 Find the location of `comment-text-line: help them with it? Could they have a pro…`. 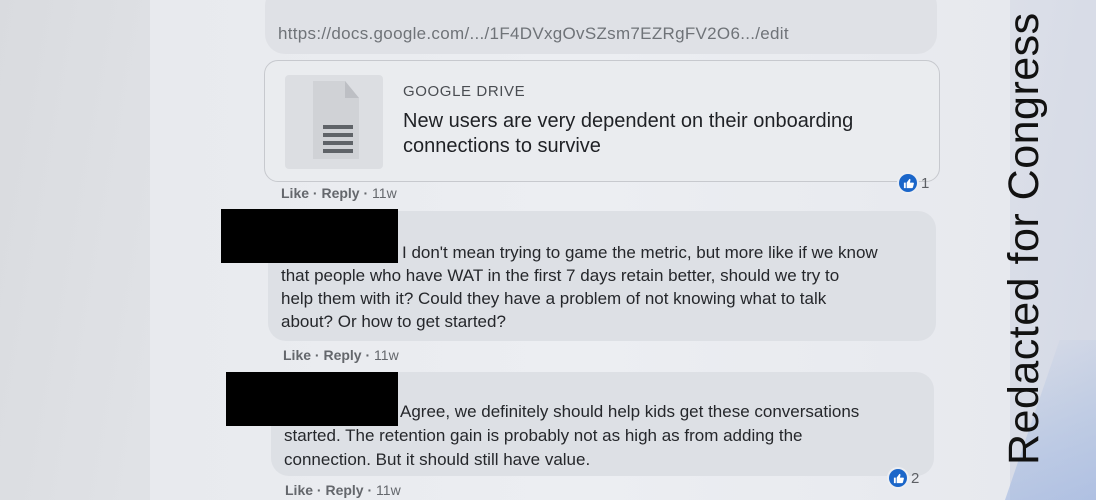

comment-text-line: help them with it? Could they have a pro… is located at coordinates (554, 298).